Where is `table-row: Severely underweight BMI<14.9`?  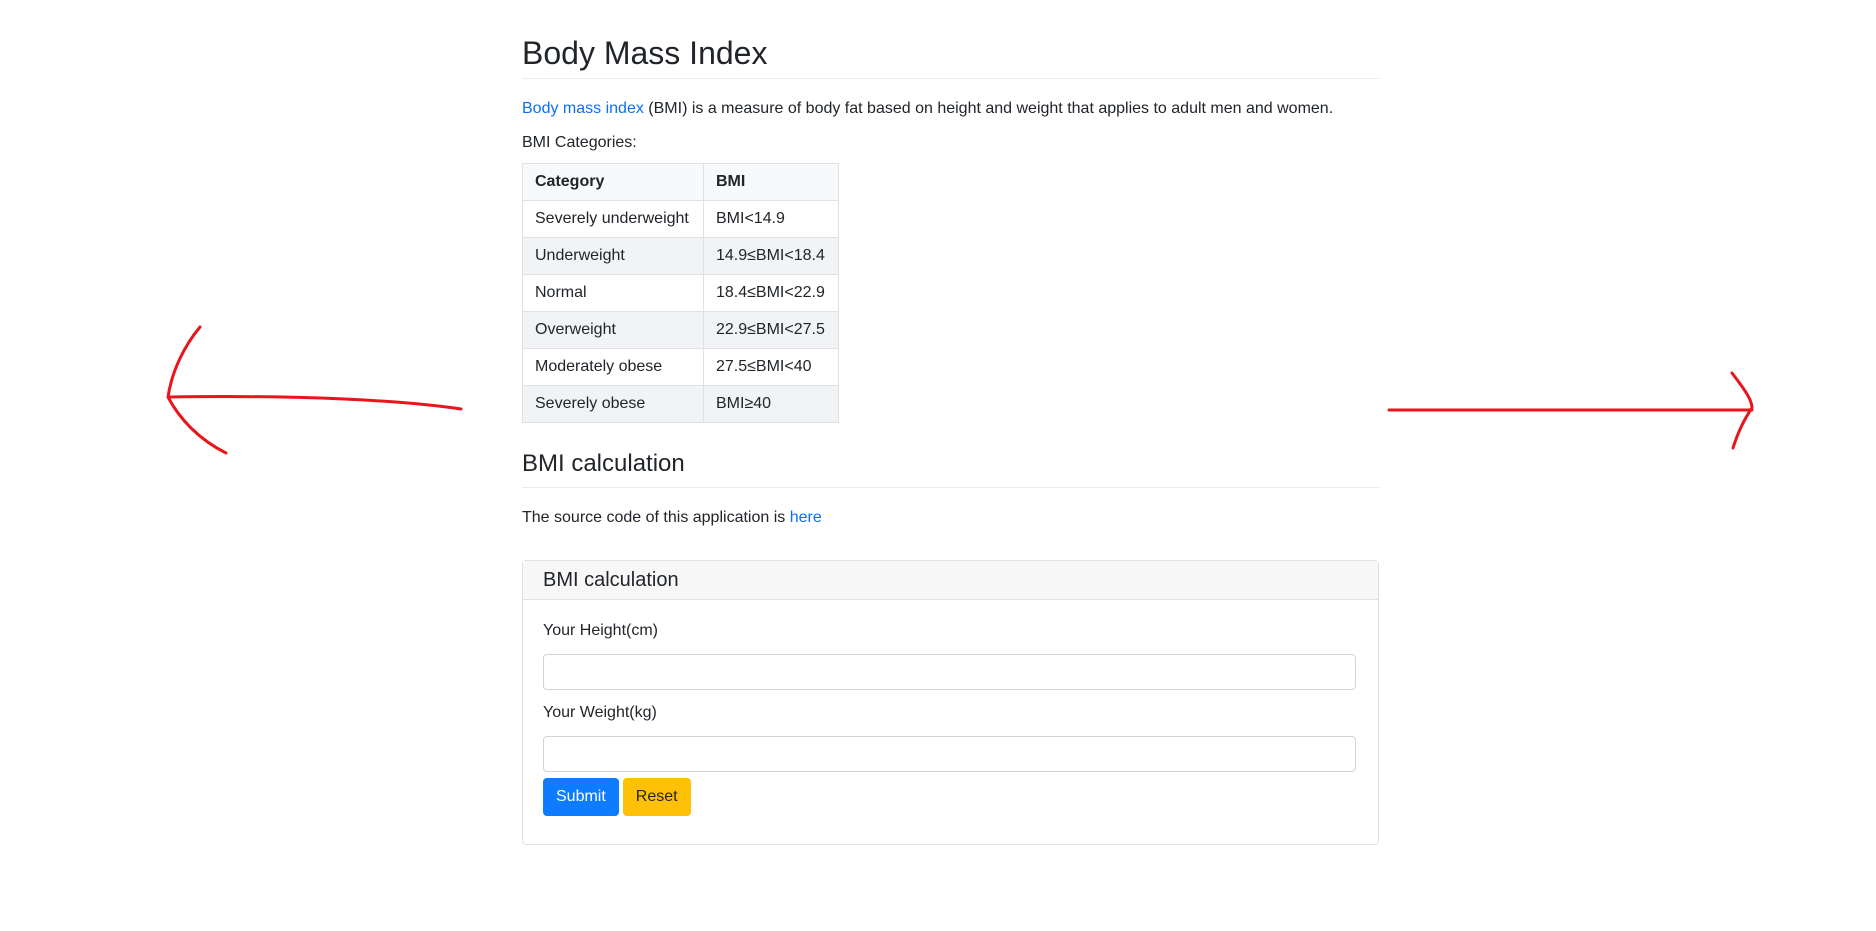
table-row: Severely underweight BMI<14.9 is located at coordinates (680, 219).